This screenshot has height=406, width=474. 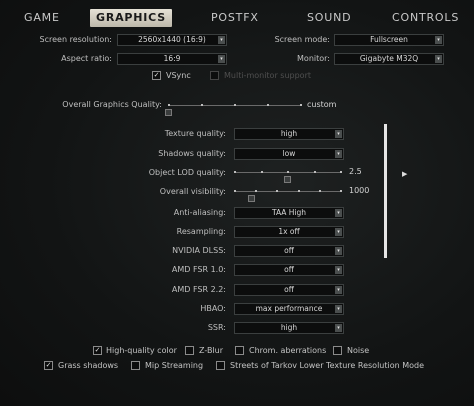 What do you see at coordinates (302, 39) in the screenshot?
I see `screen-mode-label: Screen mode:` at bounding box center [302, 39].